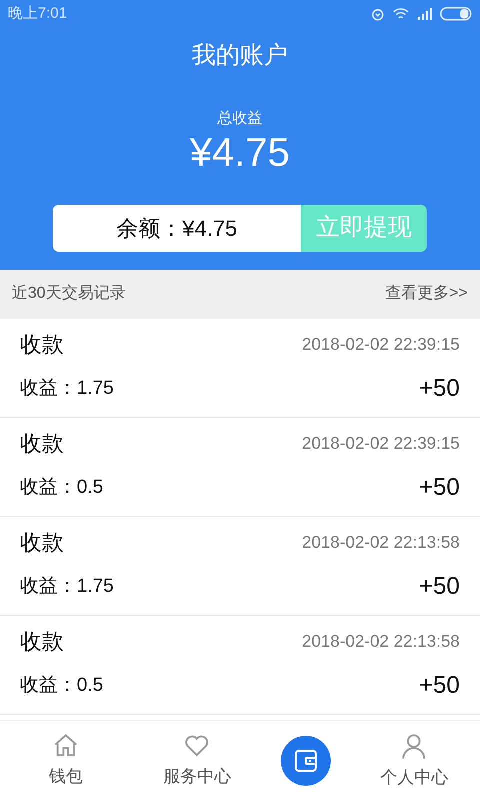  Describe the element at coordinates (240, 56) in the screenshot. I see `page-title: 我的账户` at that location.